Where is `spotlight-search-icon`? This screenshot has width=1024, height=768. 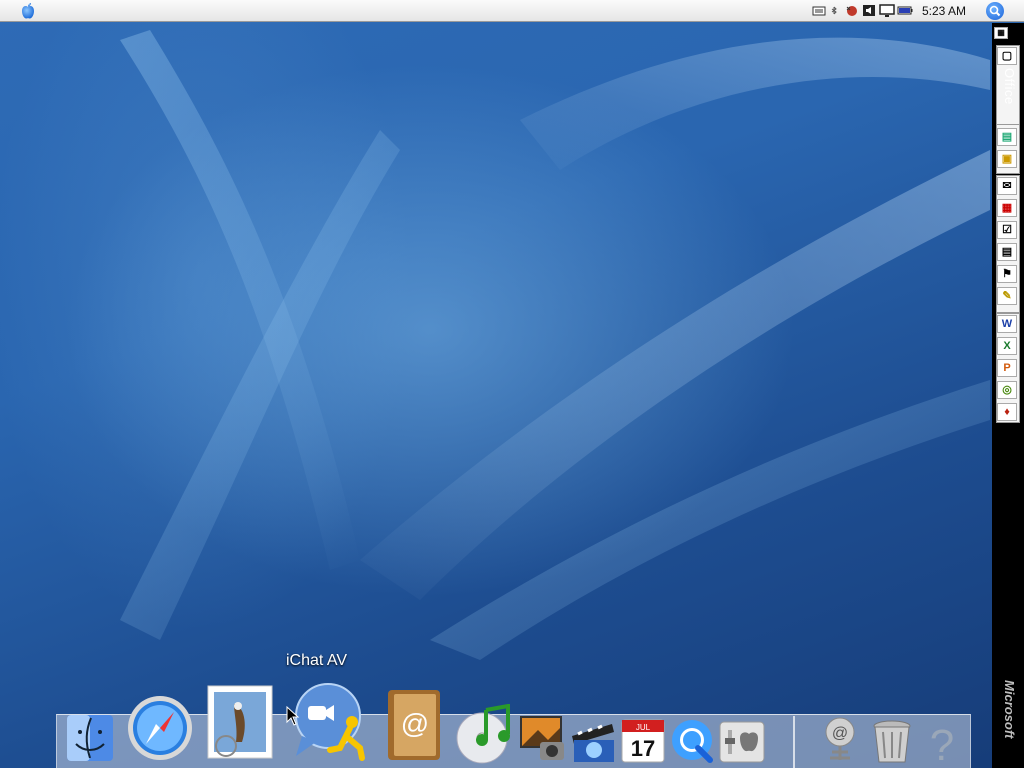
spotlight-search-icon is located at coordinates (995, 11).